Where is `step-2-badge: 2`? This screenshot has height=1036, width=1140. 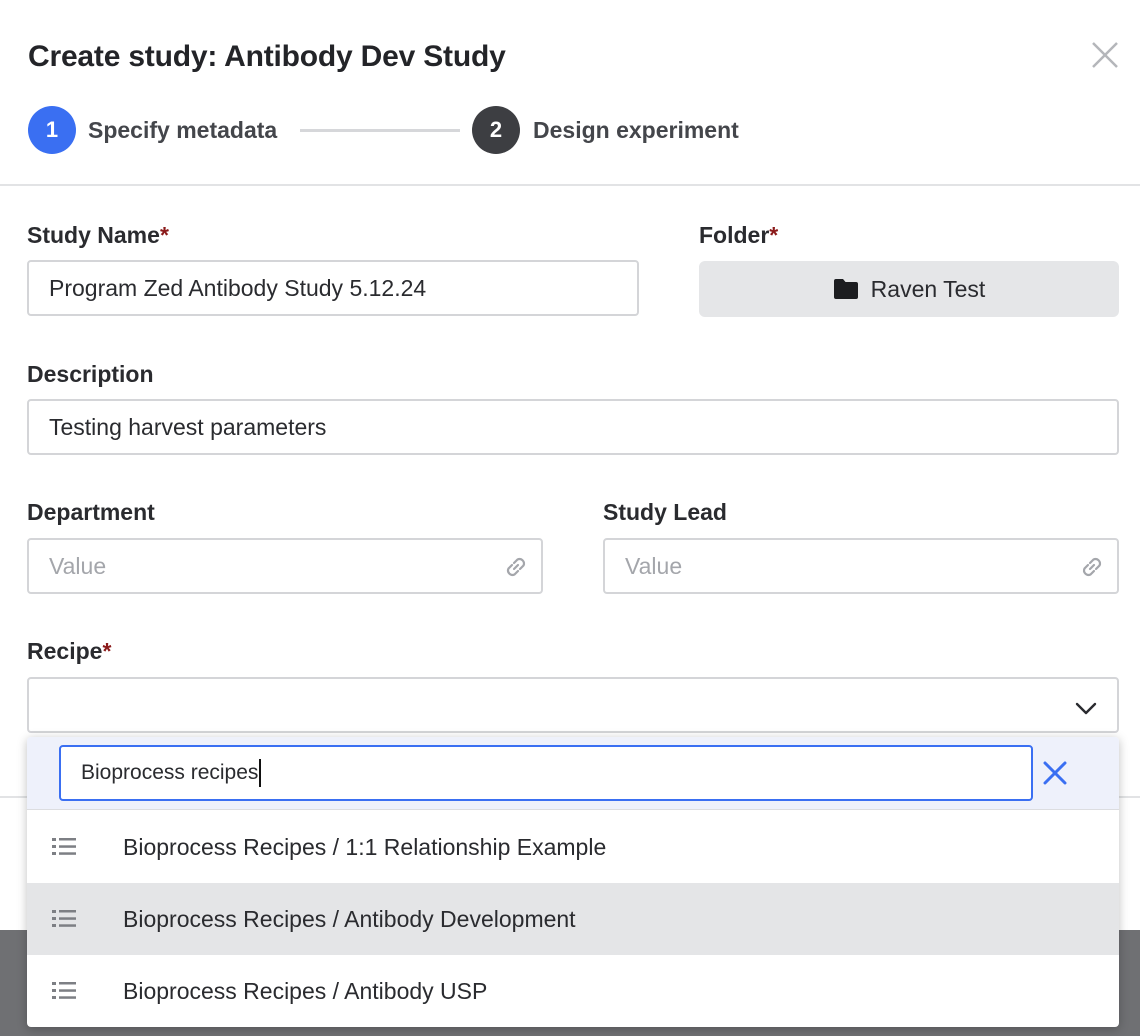
step-2-badge: 2 is located at coordinates (496, 130).